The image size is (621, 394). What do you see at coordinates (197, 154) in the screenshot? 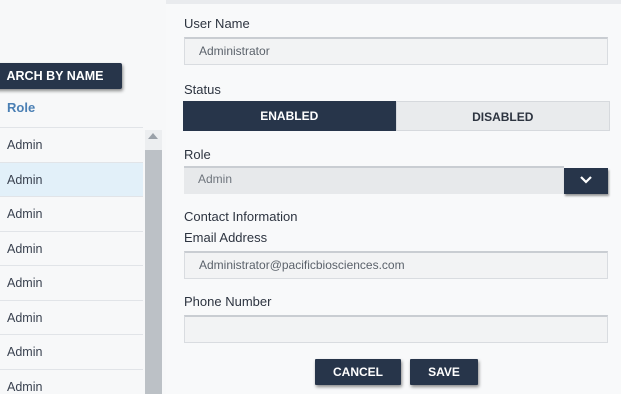
I see `role-label: Role` at bounding box center [197, 154].